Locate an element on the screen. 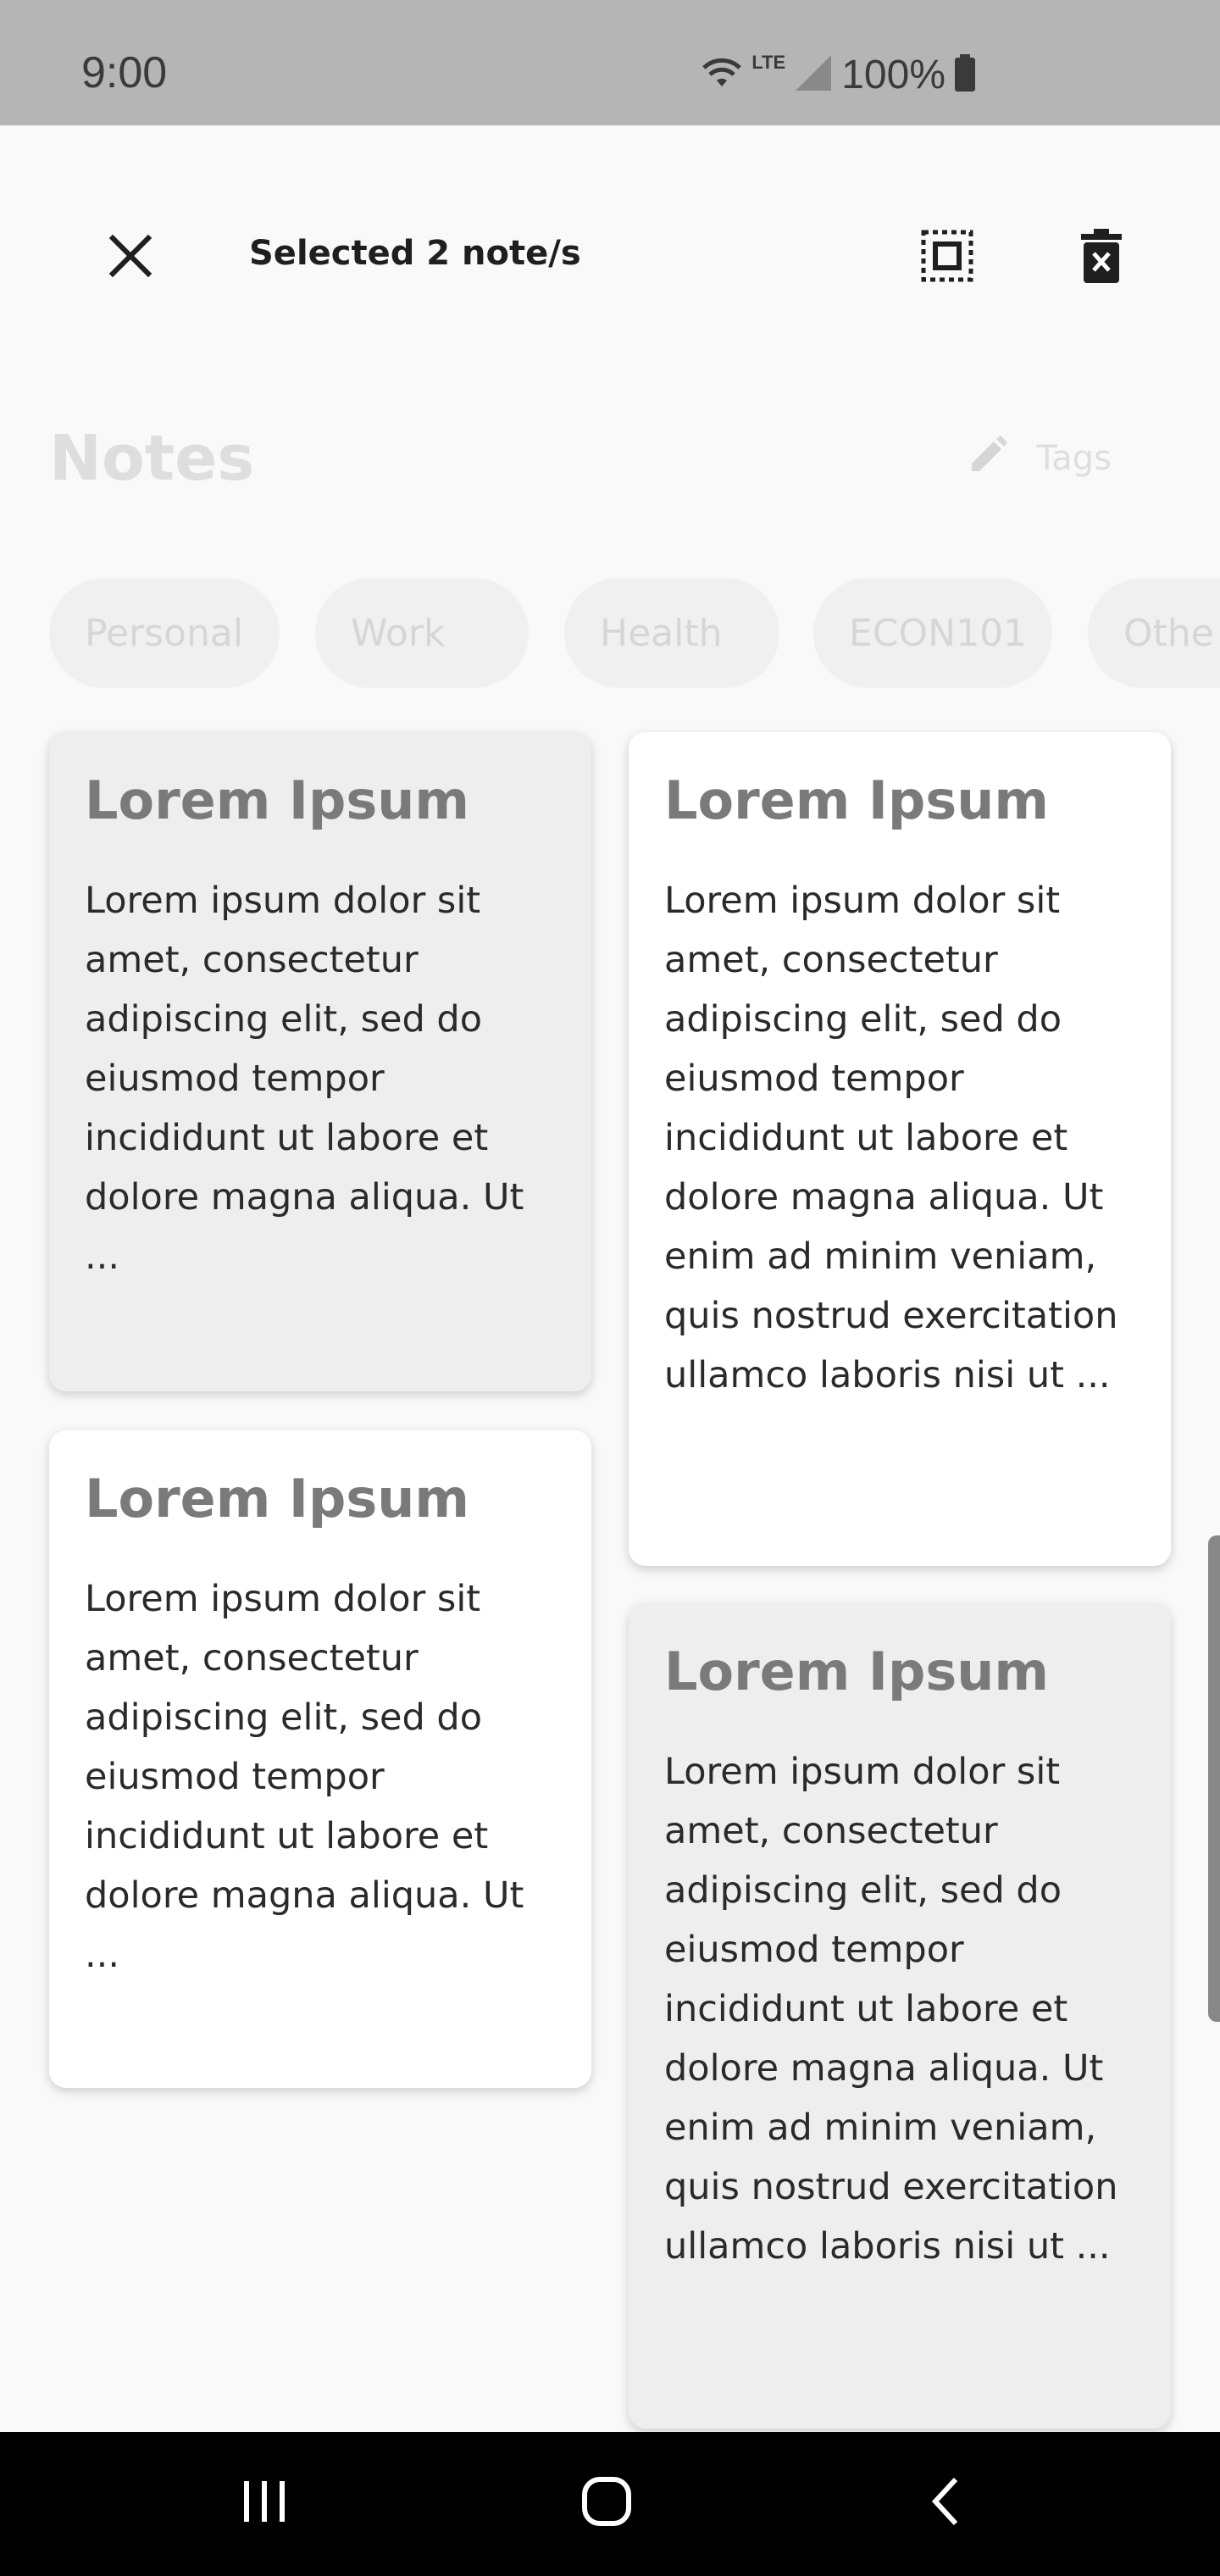 The height and width of the screenshot is (2576, 1220). tag-chip-econ101: ECON101 is located at coordinates (932, 633).